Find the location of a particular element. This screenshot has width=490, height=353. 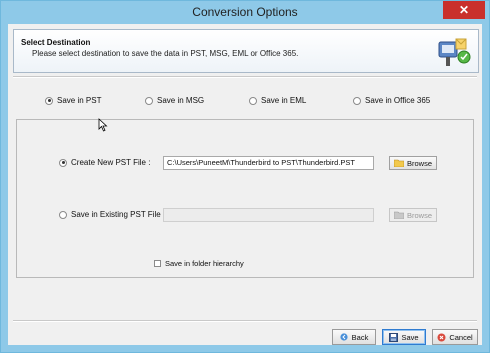

back-label: Back is located at coordinates (360, 337).